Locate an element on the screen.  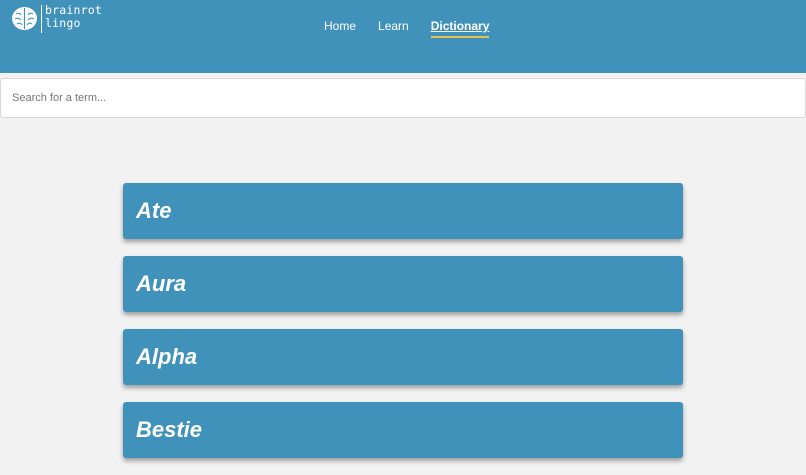
brain-icon is located at coordinates (24, 18).